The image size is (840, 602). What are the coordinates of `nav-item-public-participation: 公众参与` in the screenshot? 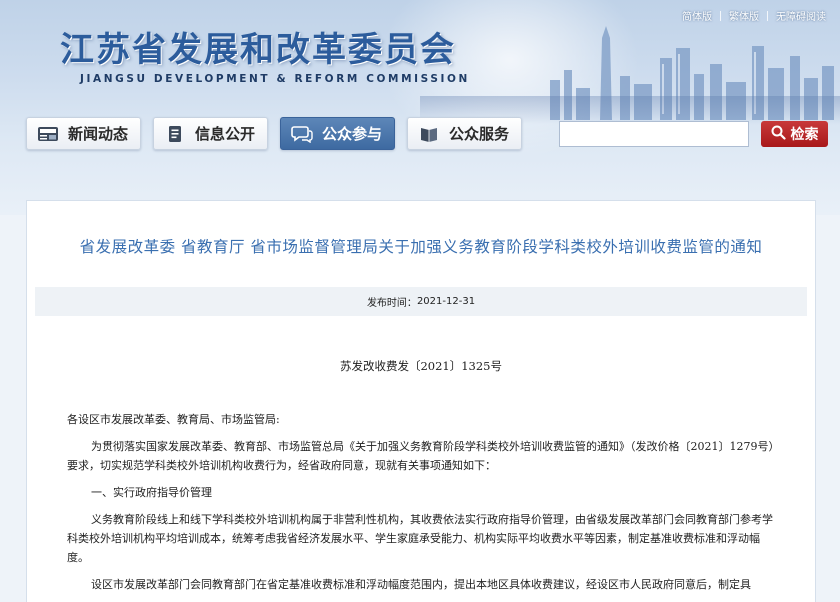 It's located at (338, 133).